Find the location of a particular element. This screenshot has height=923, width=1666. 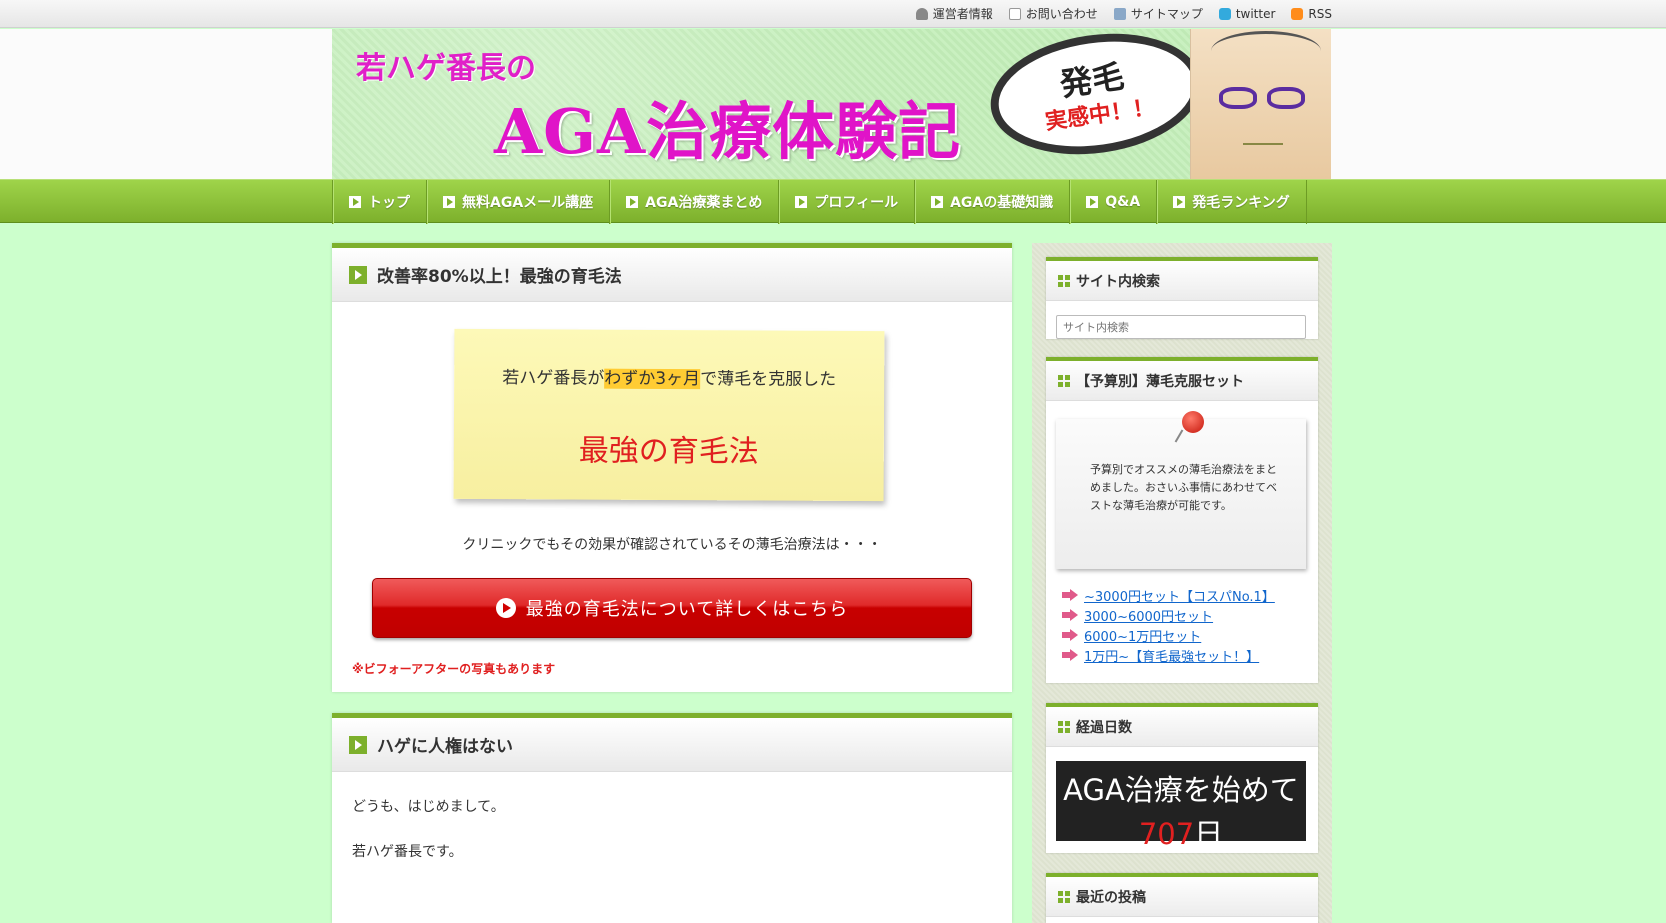

speech-bubble: 発毛 実感中！！ is located at coordinates (1096, 98).